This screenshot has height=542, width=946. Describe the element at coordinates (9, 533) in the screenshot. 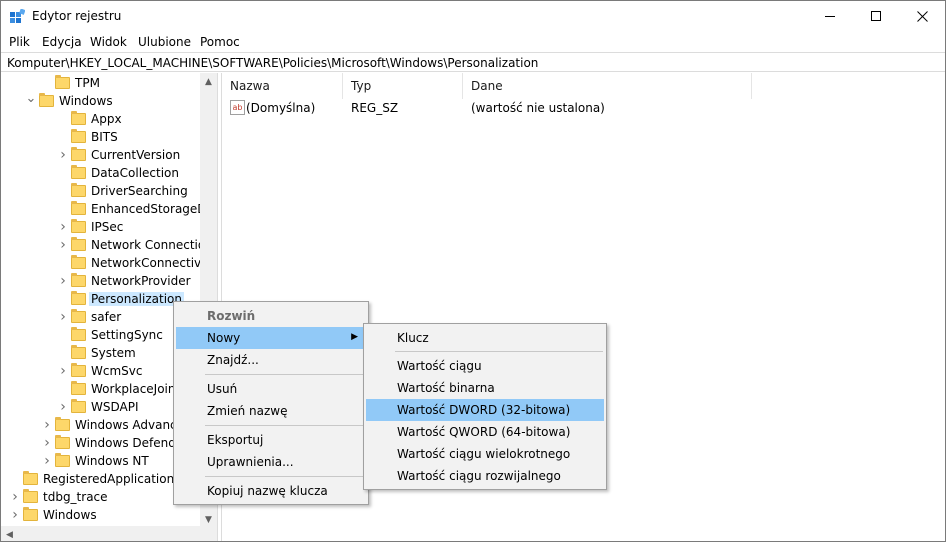

I see `scroll-left-arrow-icon: ◀` at that location.